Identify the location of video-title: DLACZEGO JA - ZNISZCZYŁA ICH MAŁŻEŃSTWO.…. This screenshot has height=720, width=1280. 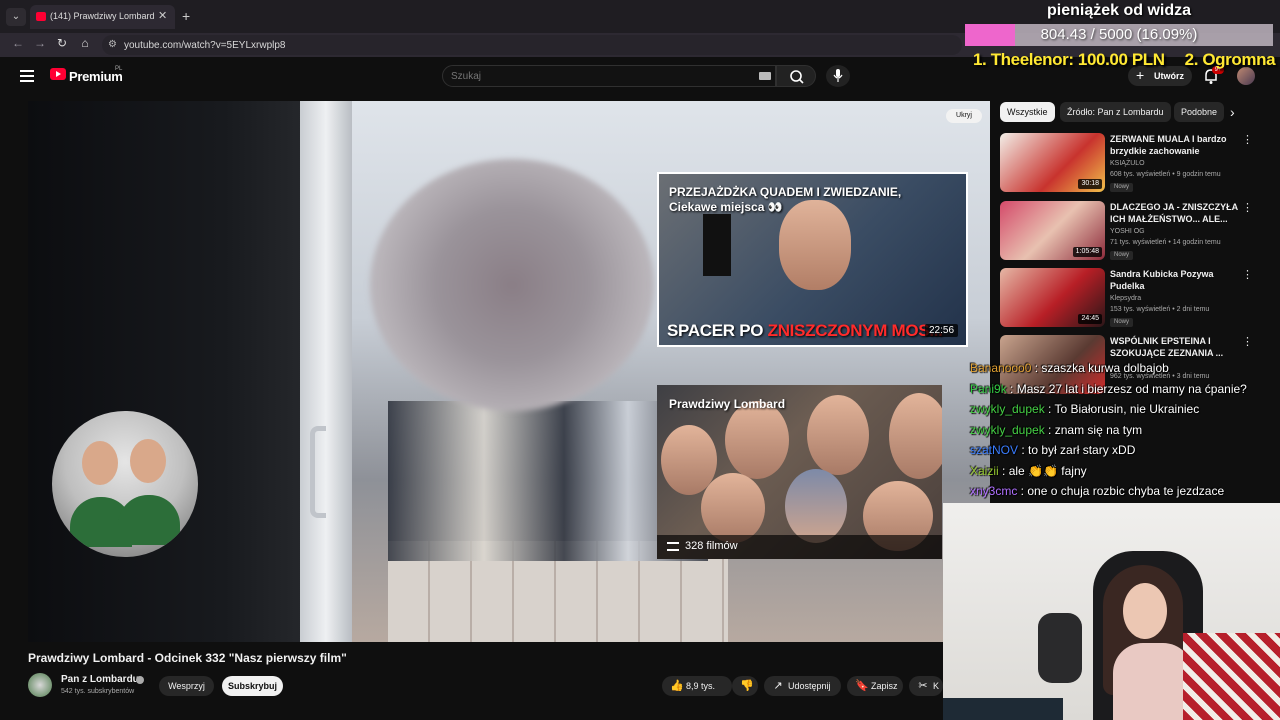
(1174, 213).